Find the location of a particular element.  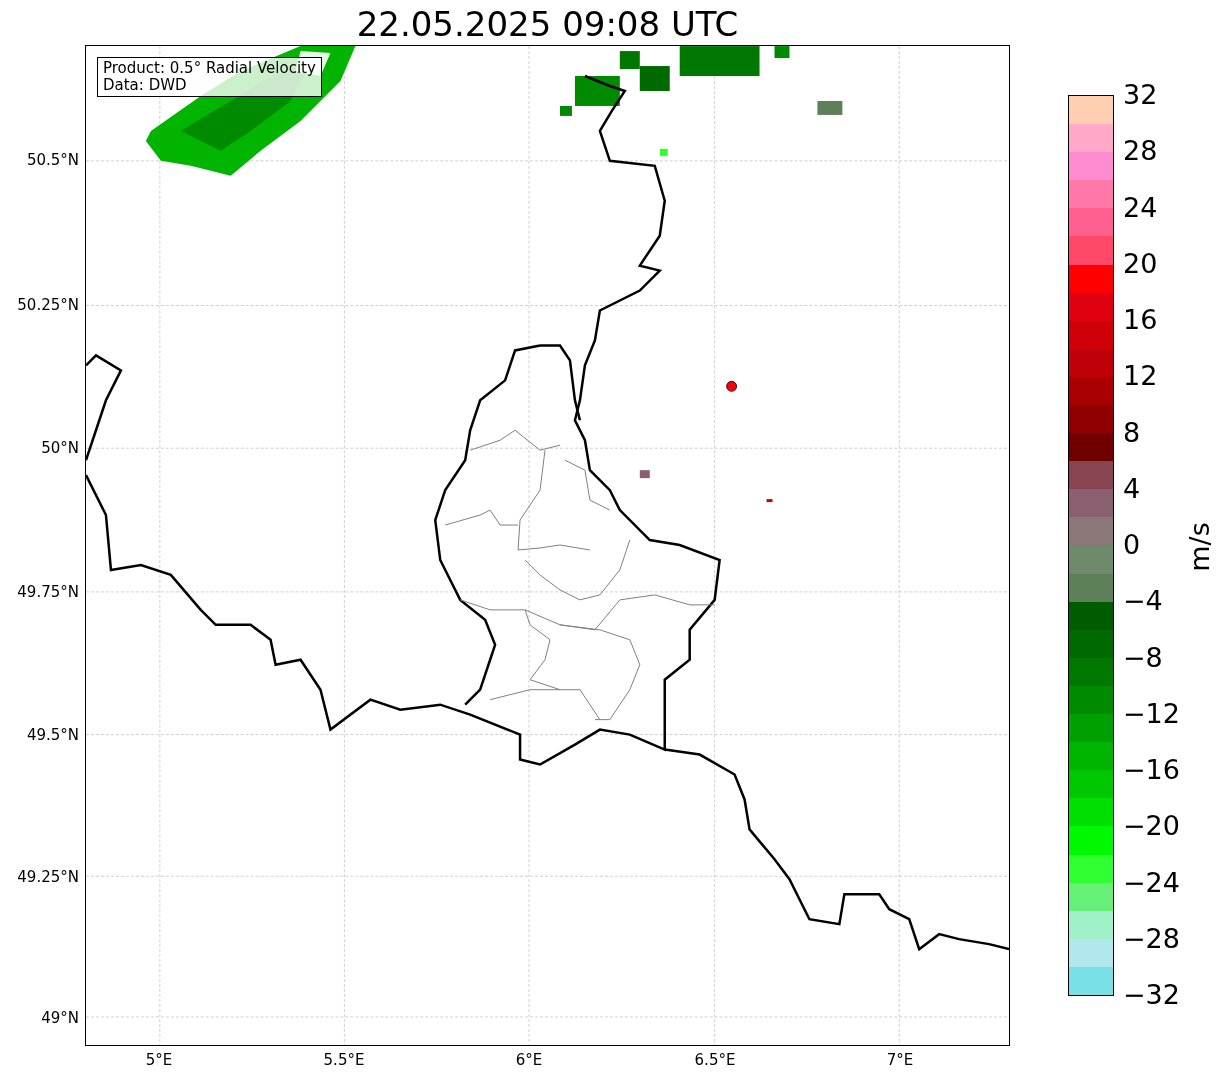

y-tick-label: 50.5°N is located at coordinates (52, 160).